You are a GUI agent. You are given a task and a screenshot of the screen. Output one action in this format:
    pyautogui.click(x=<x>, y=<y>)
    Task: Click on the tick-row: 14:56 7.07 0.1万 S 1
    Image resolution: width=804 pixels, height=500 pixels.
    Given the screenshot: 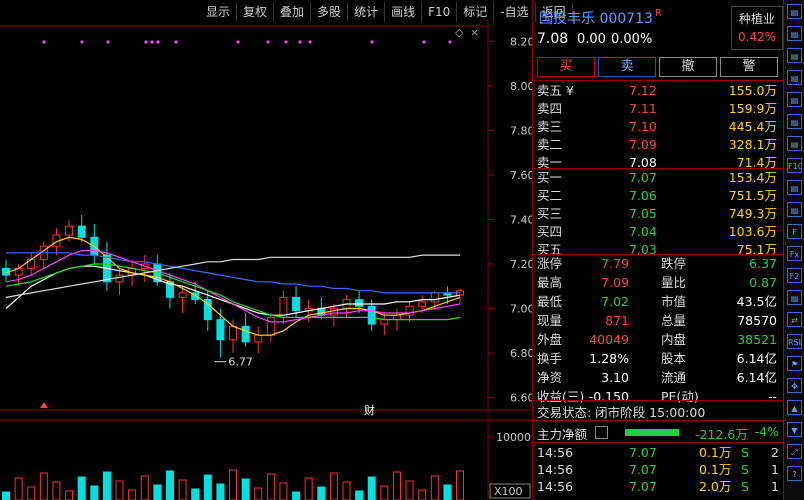 What is the action you would take?
    pyautogui.click(x=658, y=469)
    